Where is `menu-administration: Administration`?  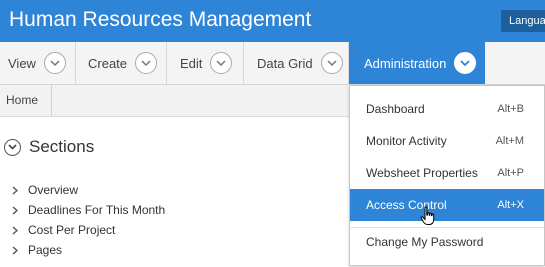
menu-administration: Administration is located at coordinates (417, 63).